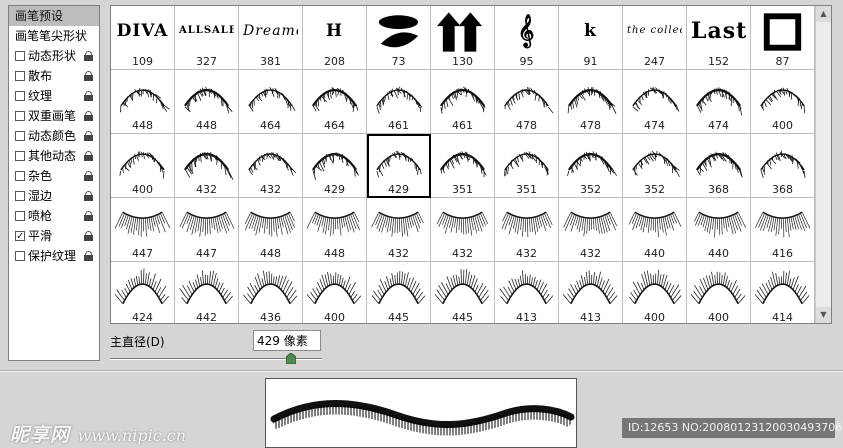  I want to click on grid-scrollbar: ▲ ▼, so click(823, 164).